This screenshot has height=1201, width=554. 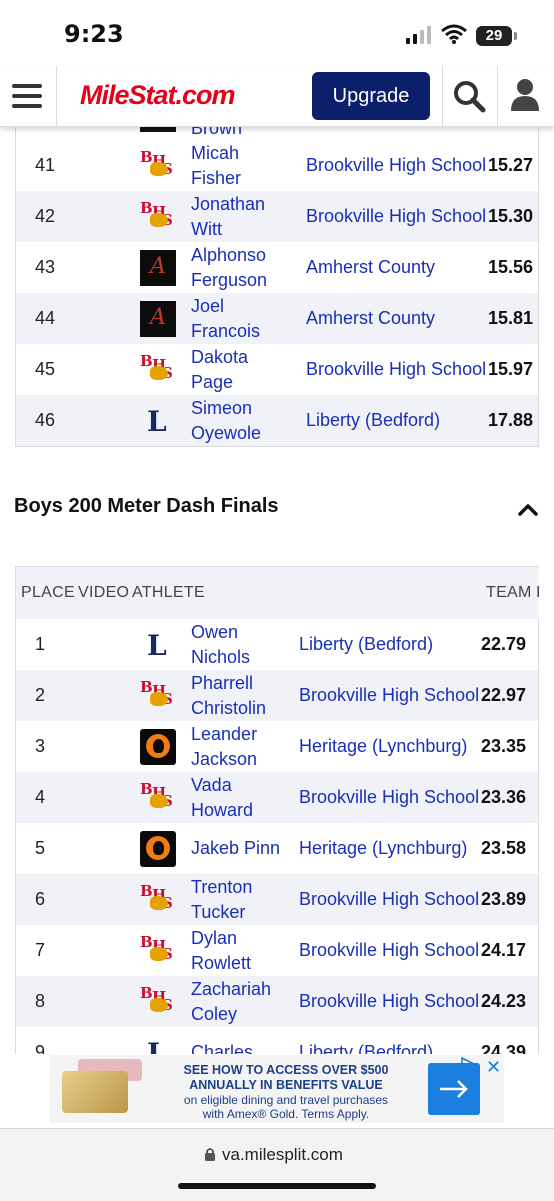 What do you see at coordinates (48, 593) in the screenshot?
I see `column-header-place: PLACE` at bounding box center [48, 593].